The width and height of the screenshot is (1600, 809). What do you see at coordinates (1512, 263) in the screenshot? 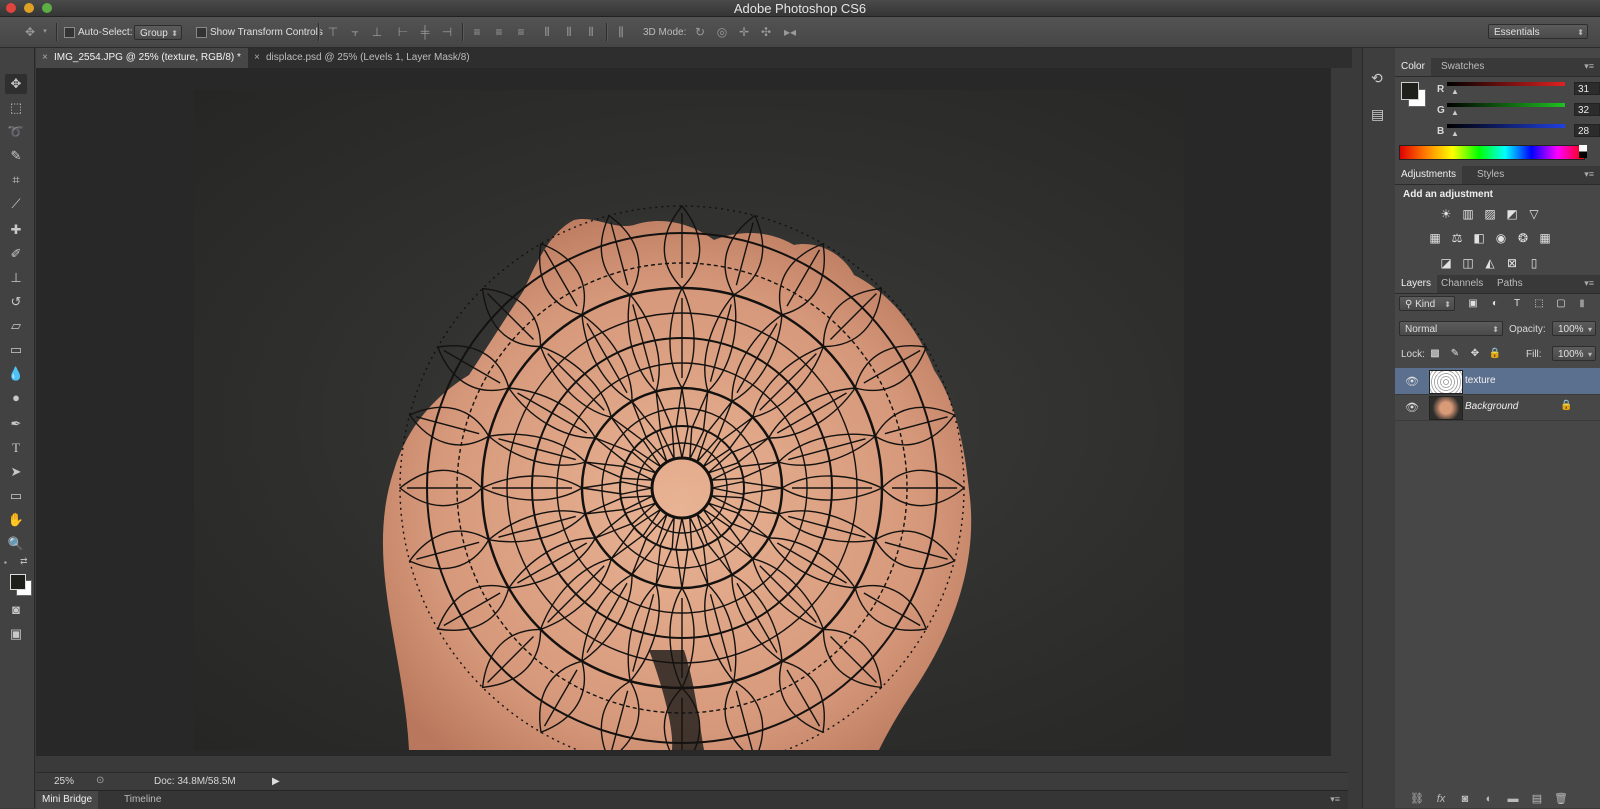
I see `selective-color-icon: ⊠` at bounding box center [1512, 263].